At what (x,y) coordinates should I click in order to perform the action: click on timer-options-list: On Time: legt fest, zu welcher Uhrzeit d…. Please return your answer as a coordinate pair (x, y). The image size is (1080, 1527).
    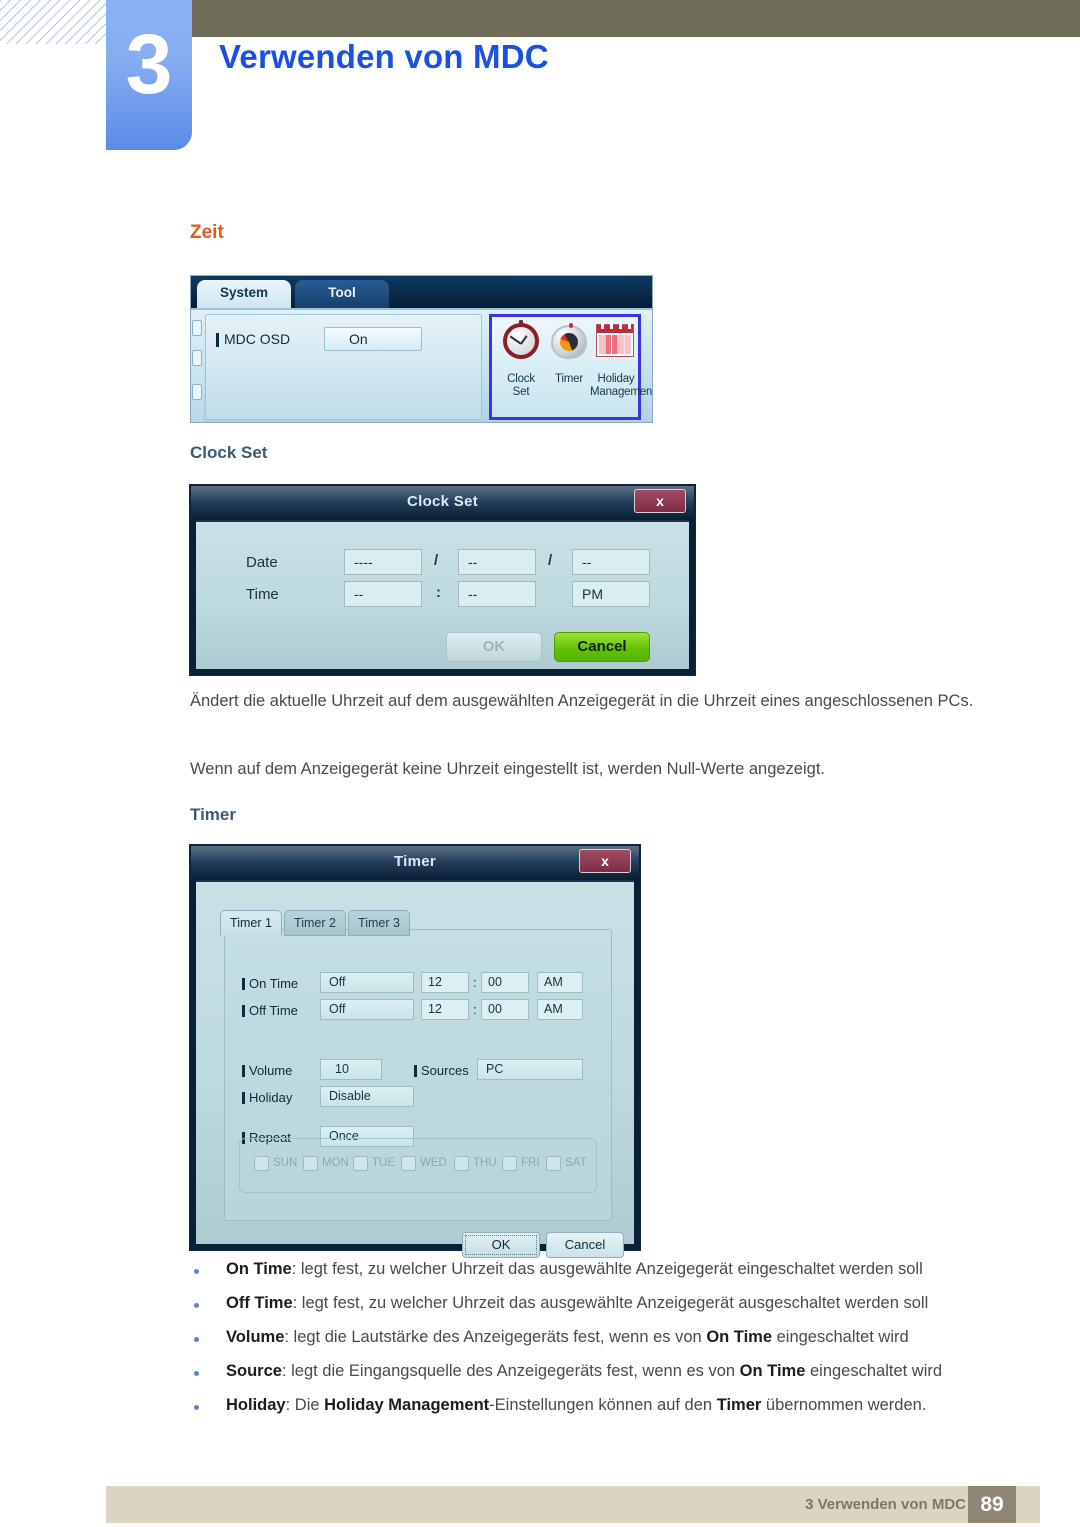
    Looking at the image, I should click on (605, 1343).